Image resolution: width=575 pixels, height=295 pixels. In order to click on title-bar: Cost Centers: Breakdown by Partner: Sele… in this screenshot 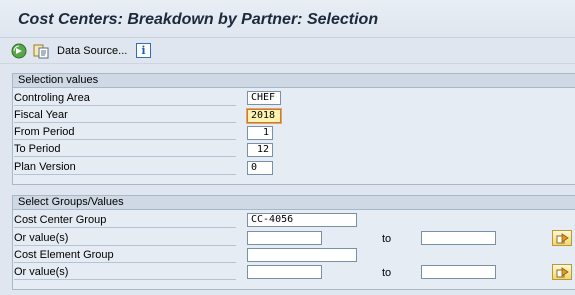, I will do `click(287, 19)`.